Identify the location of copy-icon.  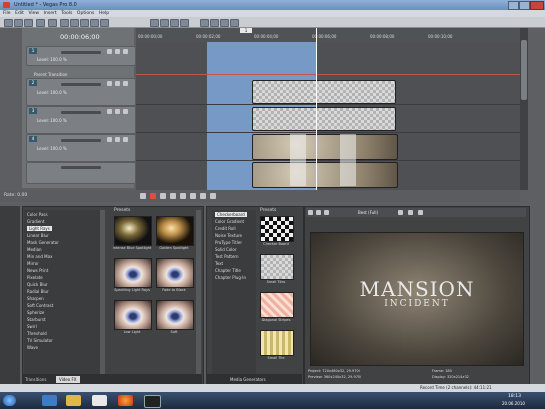
(74, 23).